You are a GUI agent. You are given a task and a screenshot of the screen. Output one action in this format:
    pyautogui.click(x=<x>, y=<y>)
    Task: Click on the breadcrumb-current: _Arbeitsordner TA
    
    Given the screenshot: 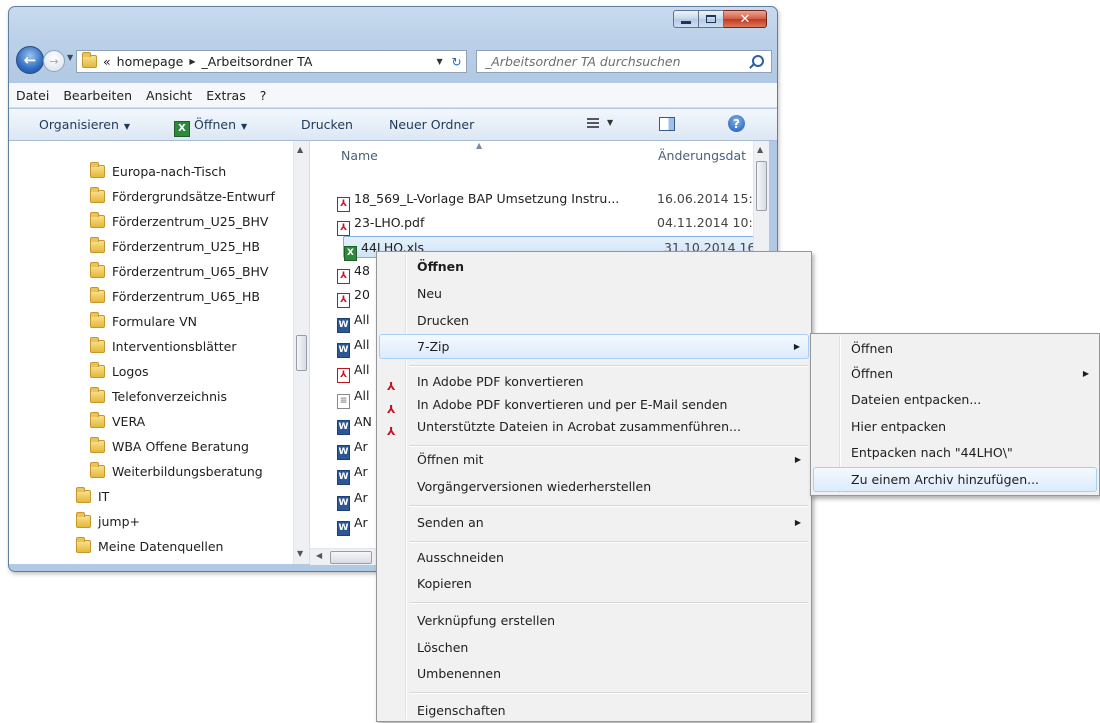 What is the action you would take?
    pyautogui.click(x=256, y=61)
    